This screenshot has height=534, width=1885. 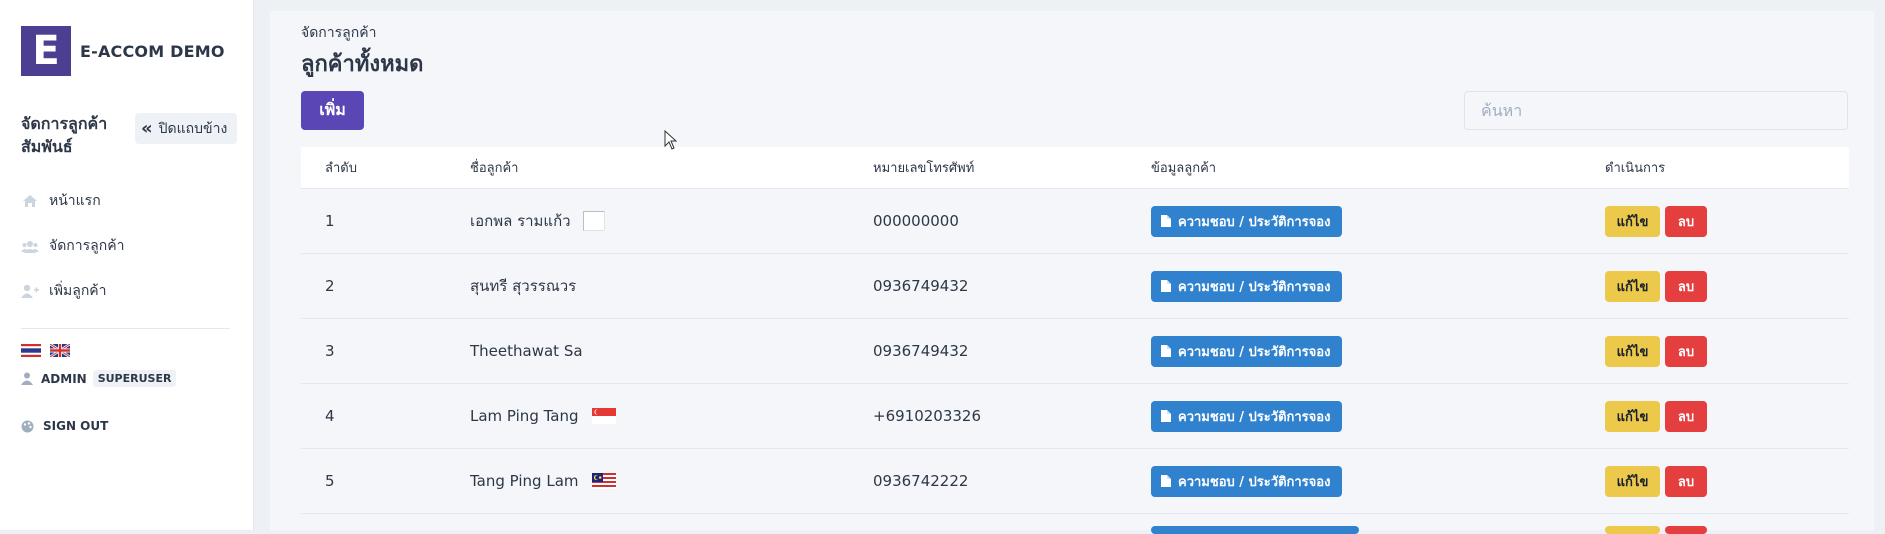 What do you see at coordinates (46, 51) in the screenshot?
I see `brand-logo: E` at bounding box center [46, 51].